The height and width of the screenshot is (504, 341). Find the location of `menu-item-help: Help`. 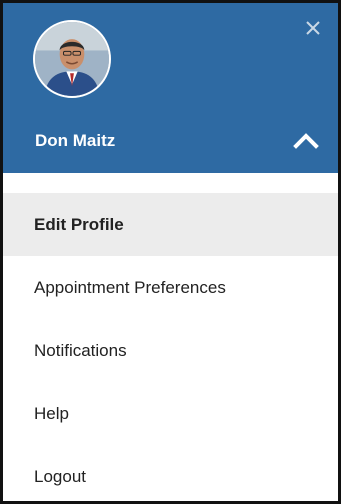

menu-item-help: Help is located at coordinates (170, 413).